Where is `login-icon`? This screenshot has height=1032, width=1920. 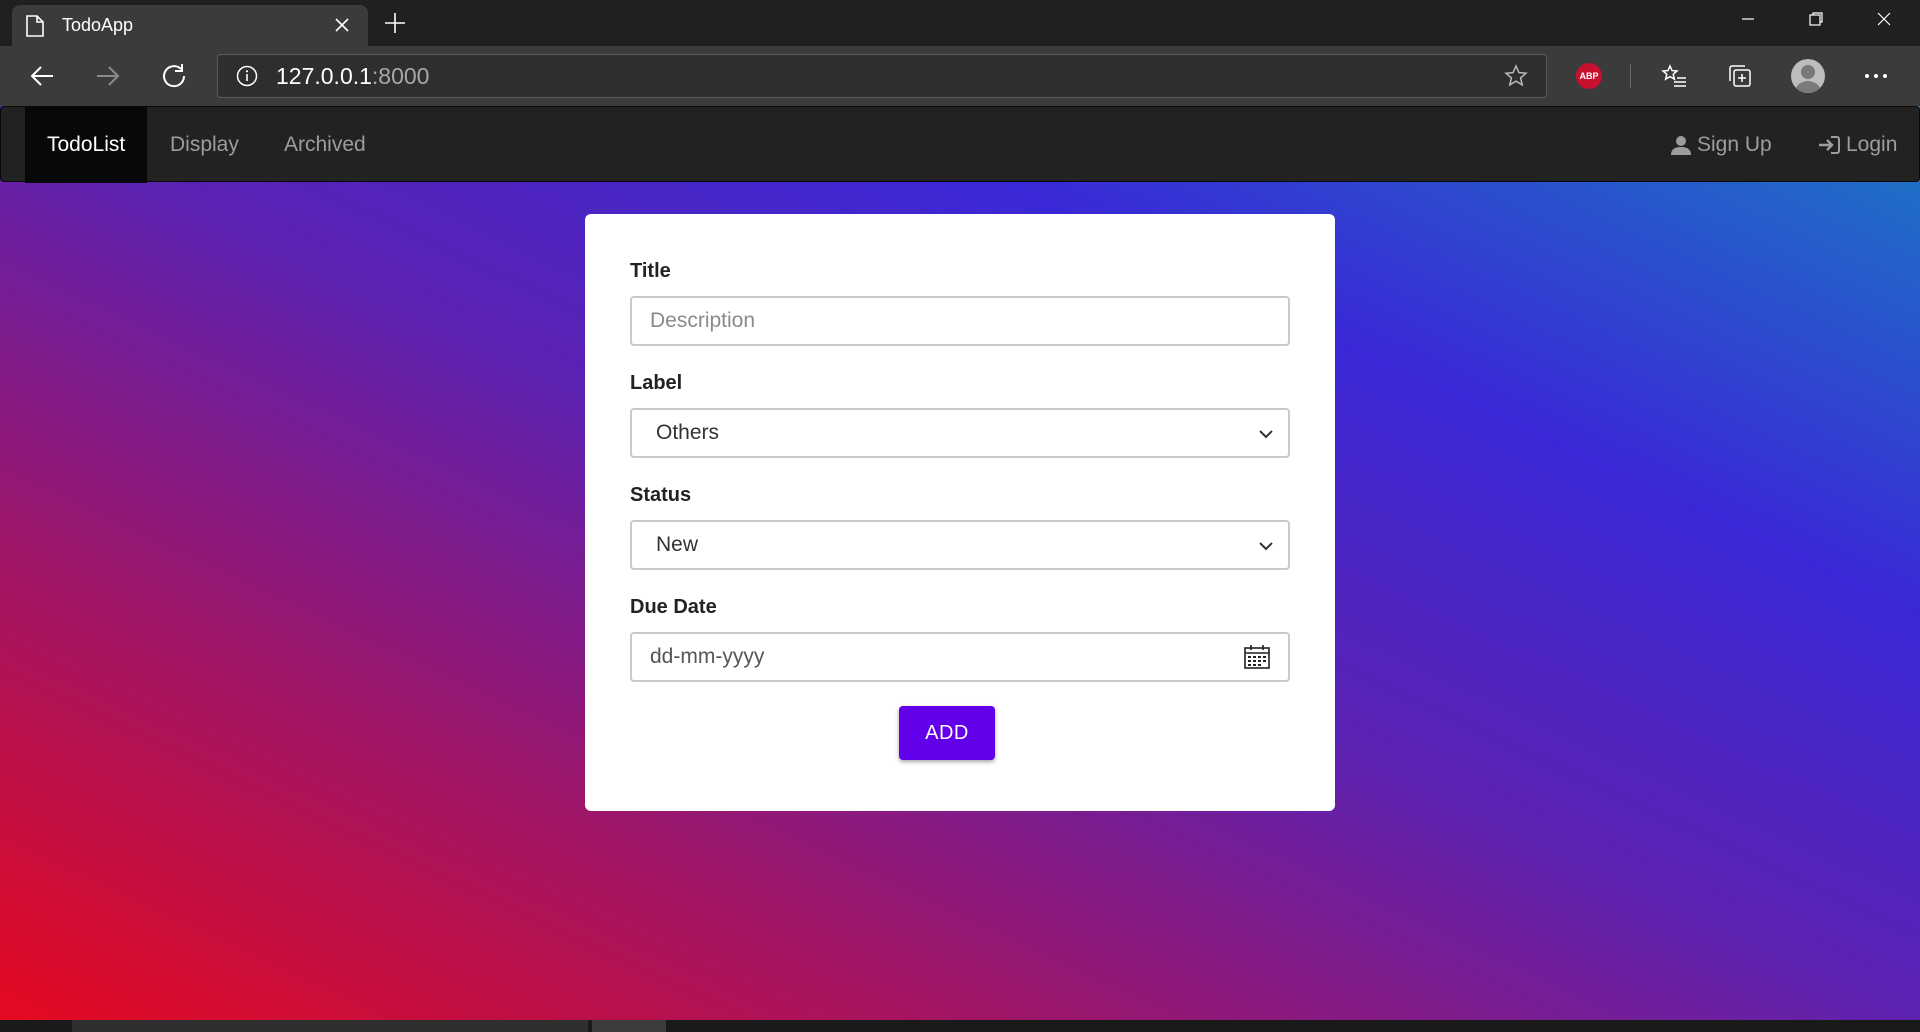 login-icon is located at coordinates (1829, 145).